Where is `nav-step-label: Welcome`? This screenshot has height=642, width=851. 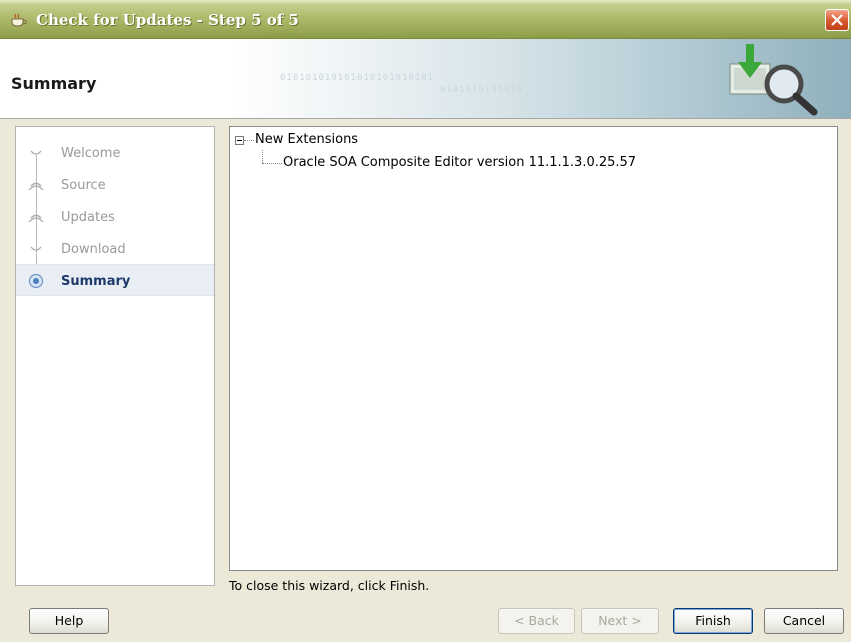 nav-step-label: Welcome is located at coordinates (91, 153).